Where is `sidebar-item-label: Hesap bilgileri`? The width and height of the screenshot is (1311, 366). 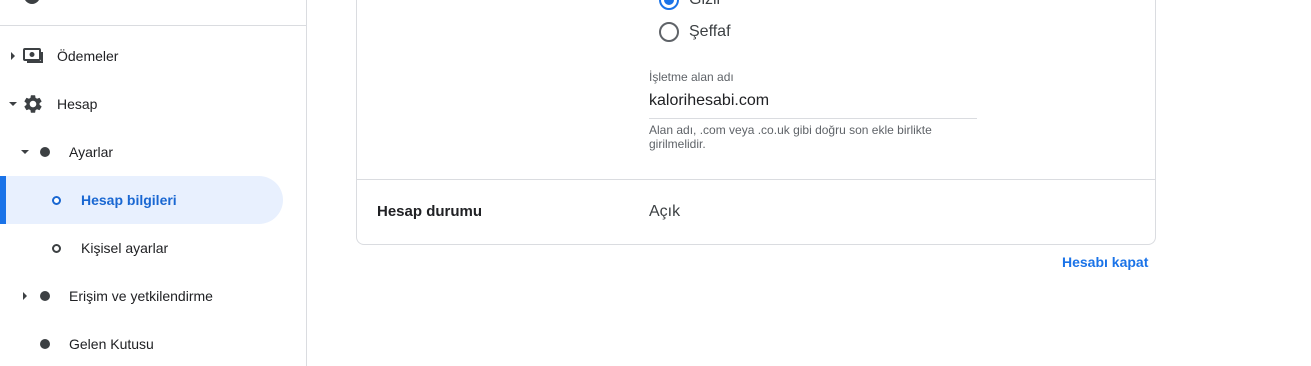 sidebar-item-label: Hesap bilgileri is located at coordinates (129, 200).